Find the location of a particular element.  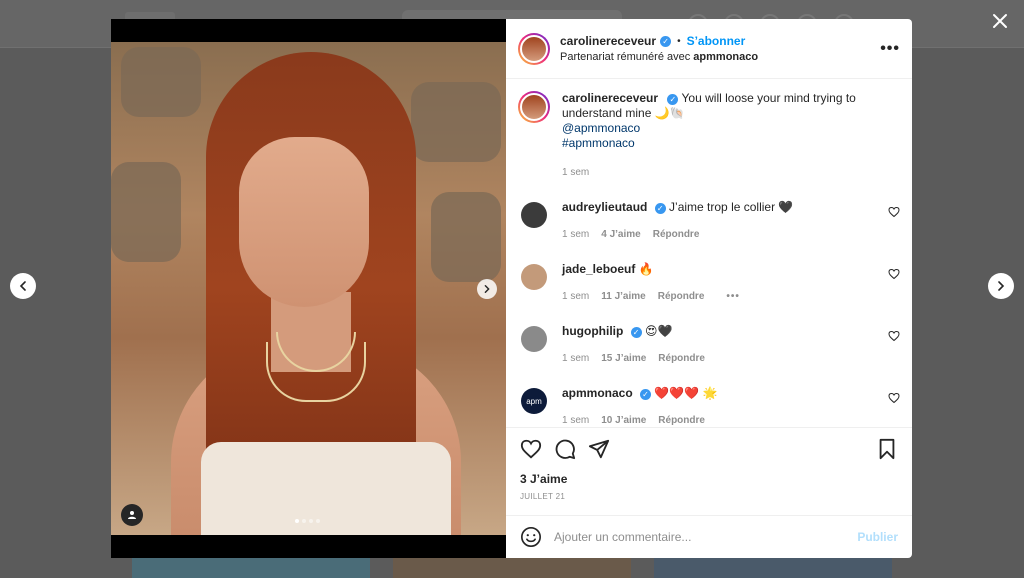

tagged-users-button is located at coordinates (132, 515).